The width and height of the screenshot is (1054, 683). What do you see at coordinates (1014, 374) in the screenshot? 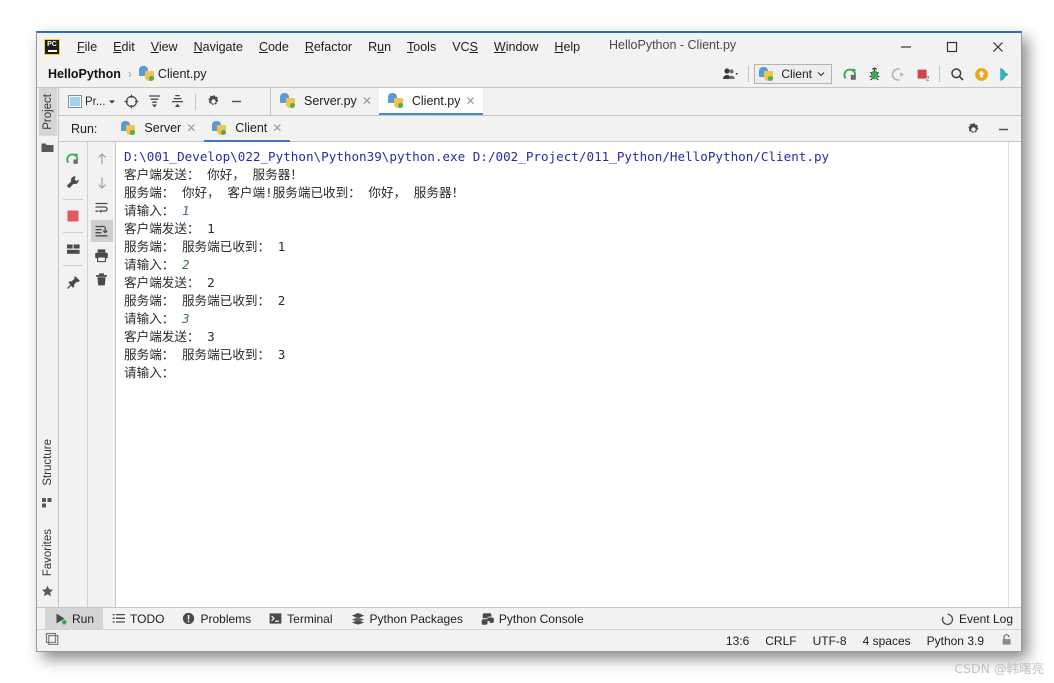
I see `console-scrollbar` at bounding box center [1014, 374].